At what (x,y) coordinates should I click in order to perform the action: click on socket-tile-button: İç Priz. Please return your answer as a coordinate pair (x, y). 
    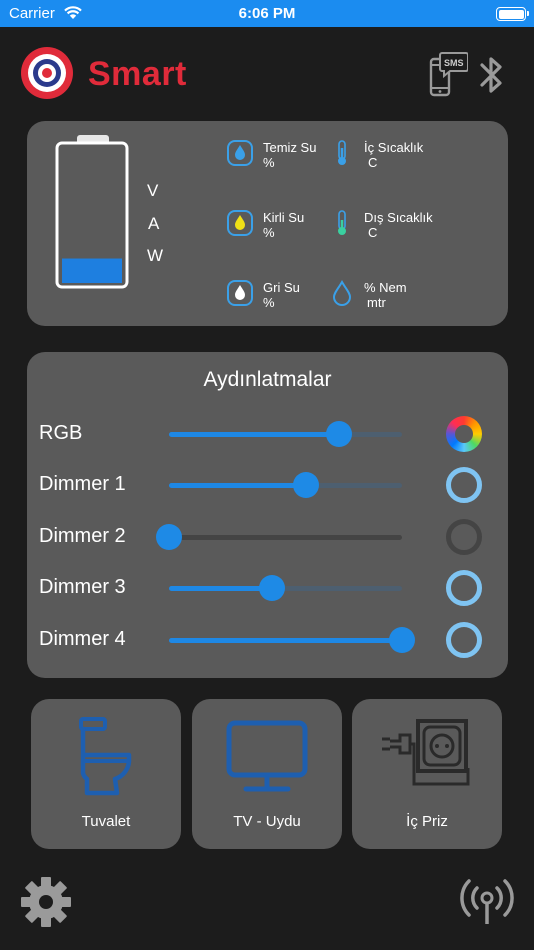
    Looking at the image, I should click on (427, 774).